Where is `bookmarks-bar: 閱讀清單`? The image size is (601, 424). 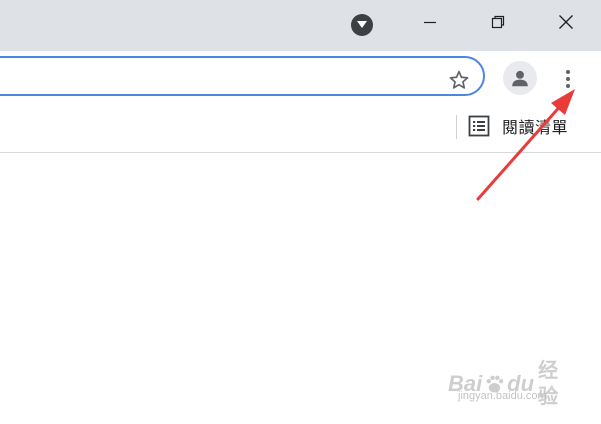
bookmarks-bar: 閱讀清單 is located at coordinates (300, 130).